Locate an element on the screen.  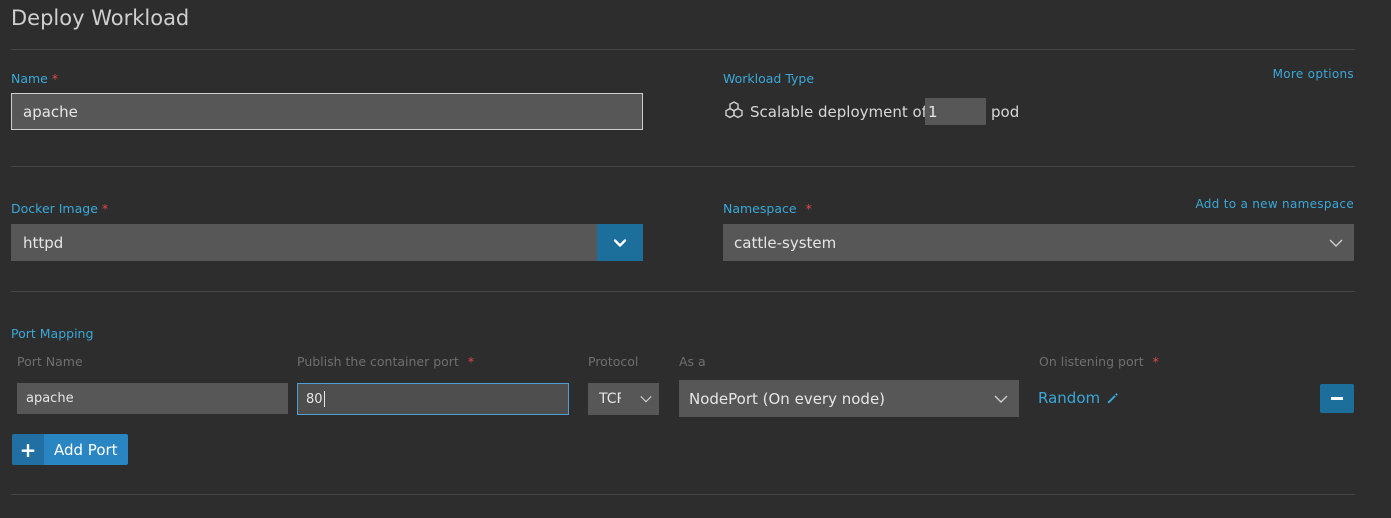
pencil-icon is located at coordinates (1112, 397).